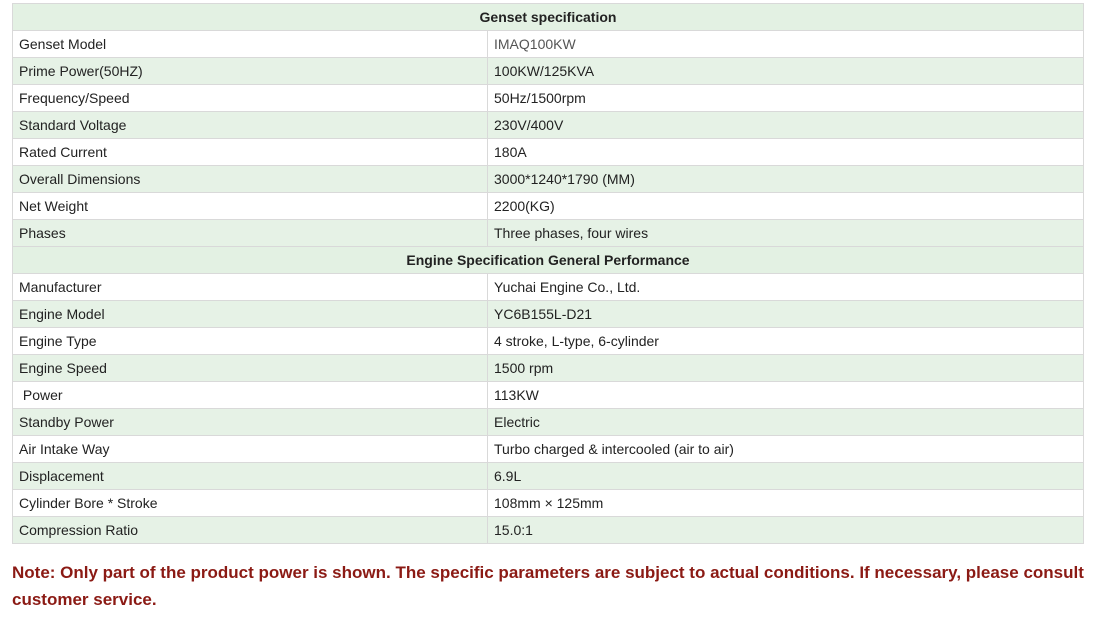 The image size is (1097, 624). Describe the element at coordinates (250, 125) in the screenshot. I see `spec-label: Standard Voltage` at that location.